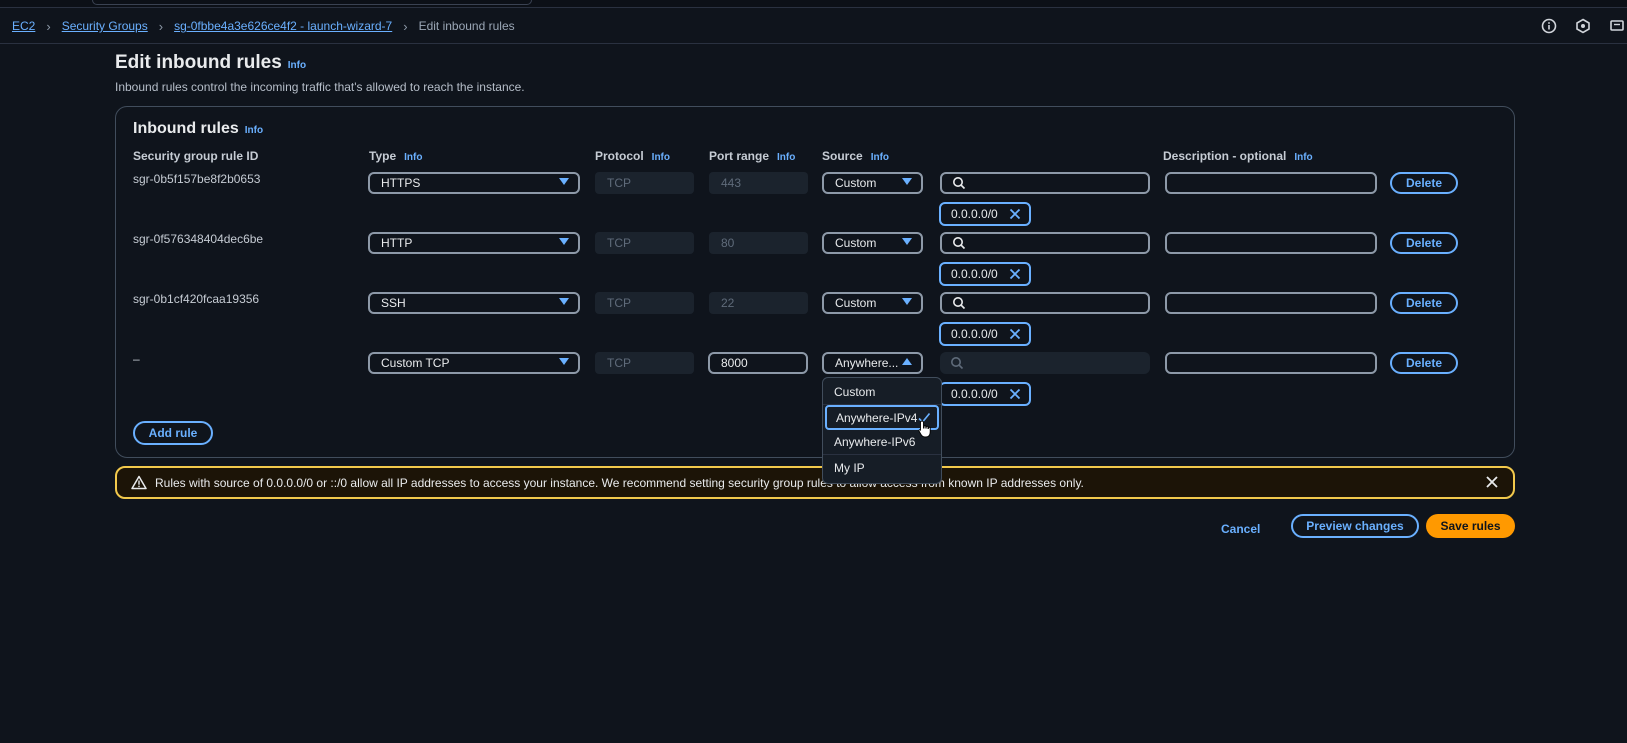 The image size is (1627, 743). I want to click on warning-icon, so click(139, 482).